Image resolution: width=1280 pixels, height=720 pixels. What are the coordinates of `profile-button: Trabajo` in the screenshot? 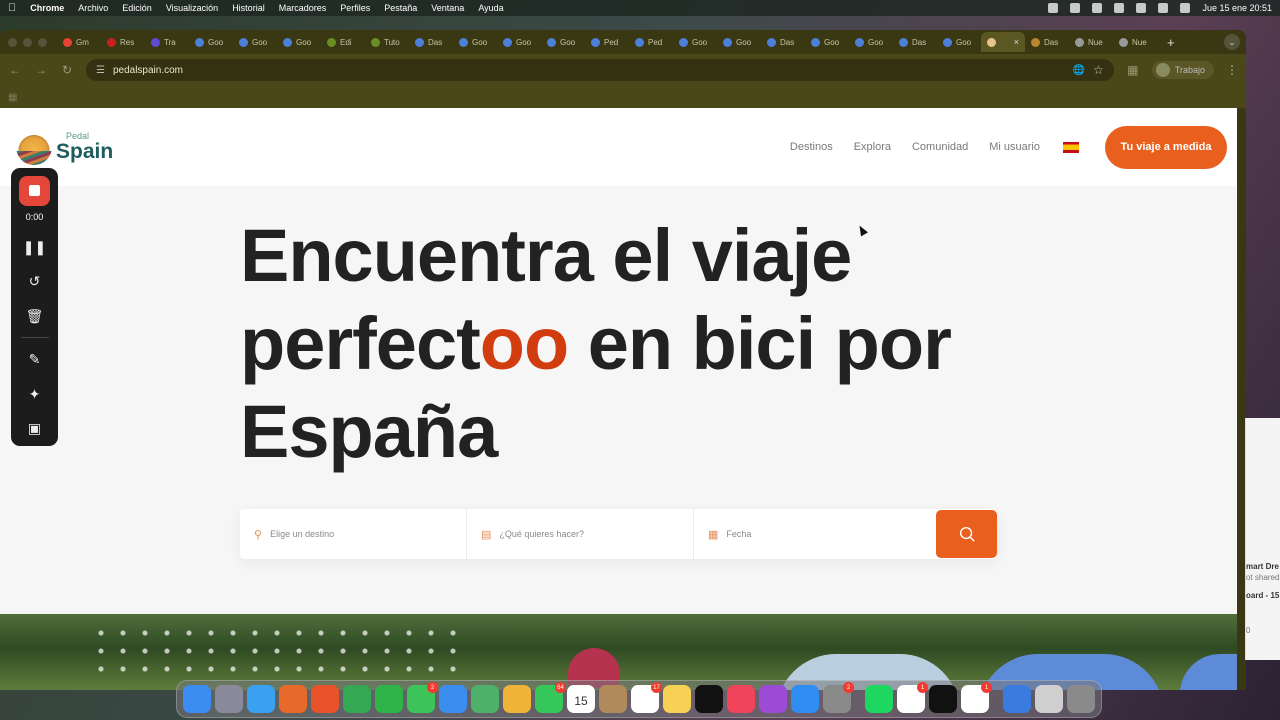 It's located at (1182, 70).